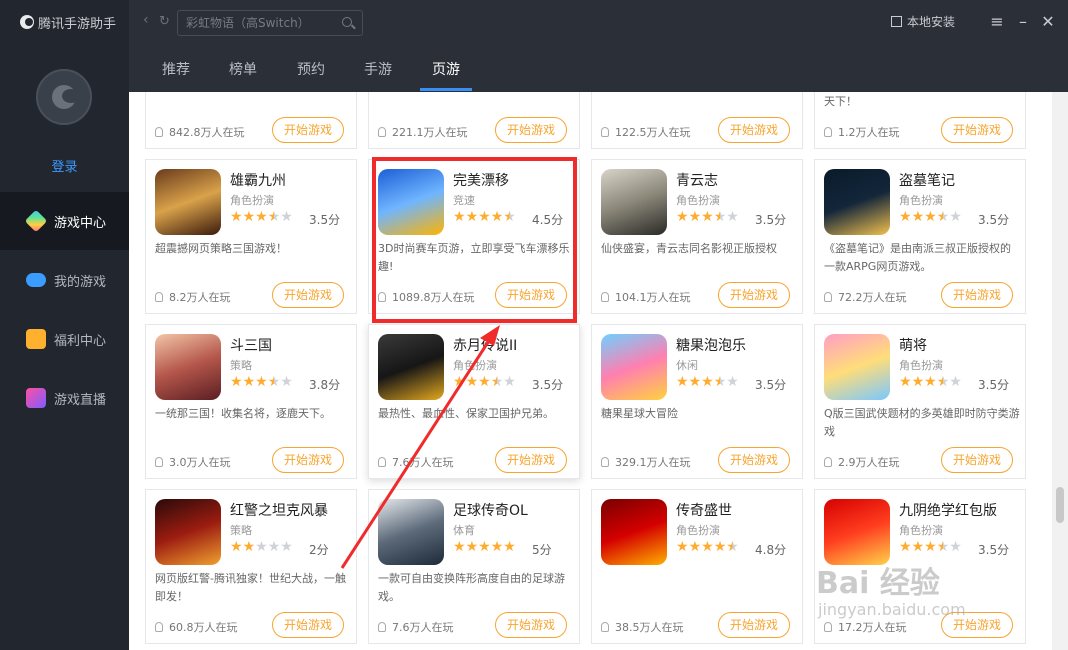 The height and width of the screenshot is (650, 1068). What do you see at coordinates (1060, 505) in the screenshot?
I see `scrollbar-thumb` at bounding box center [1060, 505].